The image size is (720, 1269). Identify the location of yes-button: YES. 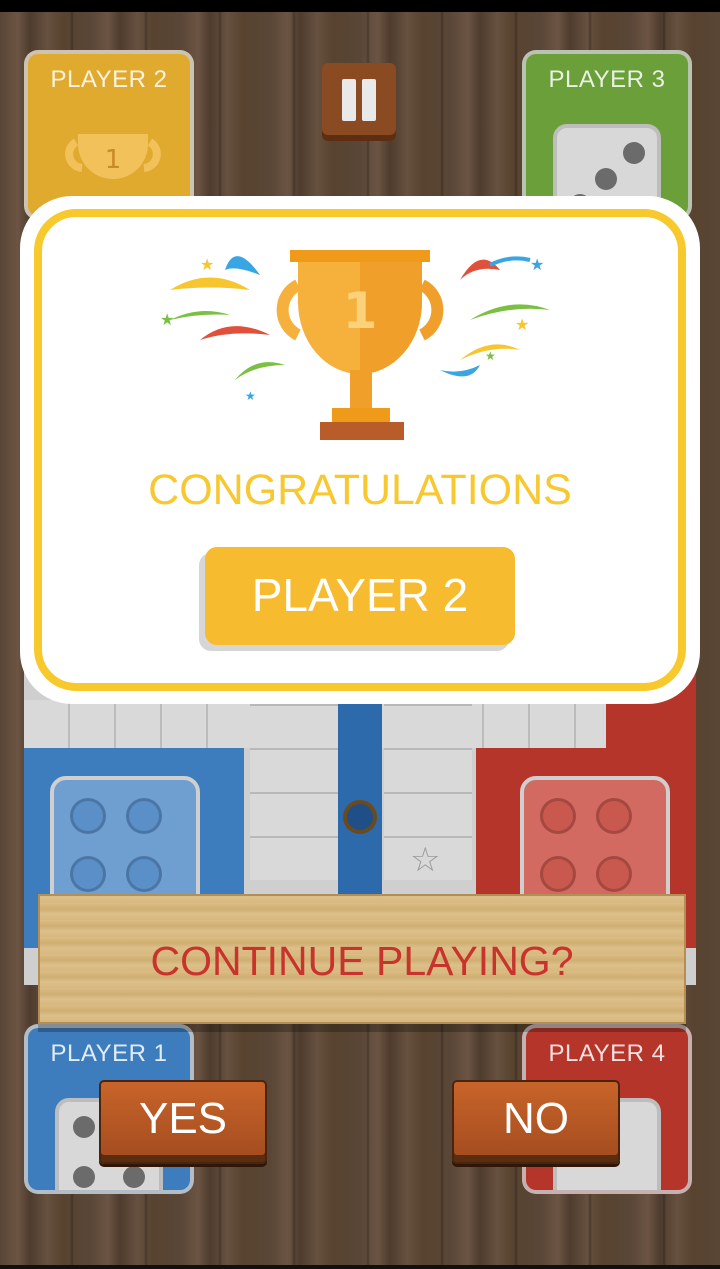
(183, 1122).